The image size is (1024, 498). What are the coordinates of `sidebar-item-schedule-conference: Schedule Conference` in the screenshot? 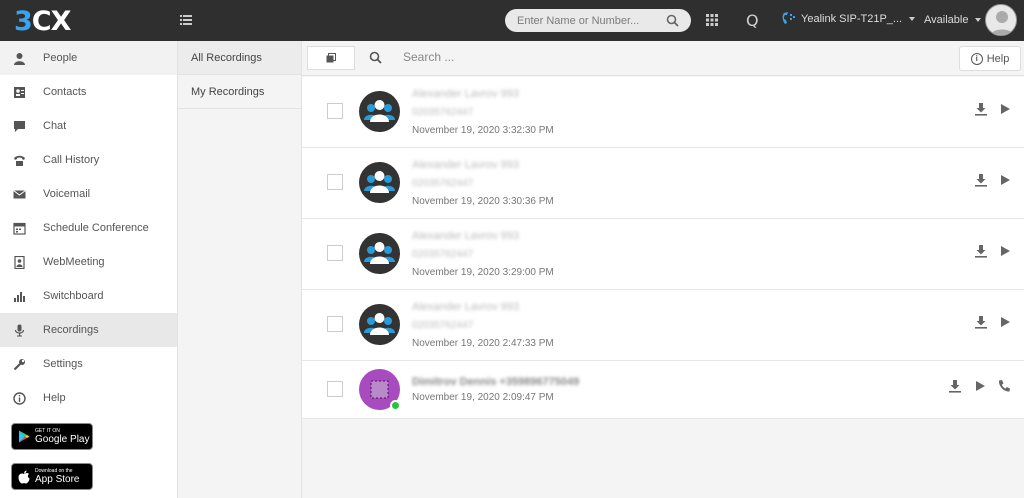 It's located at (88, 228).